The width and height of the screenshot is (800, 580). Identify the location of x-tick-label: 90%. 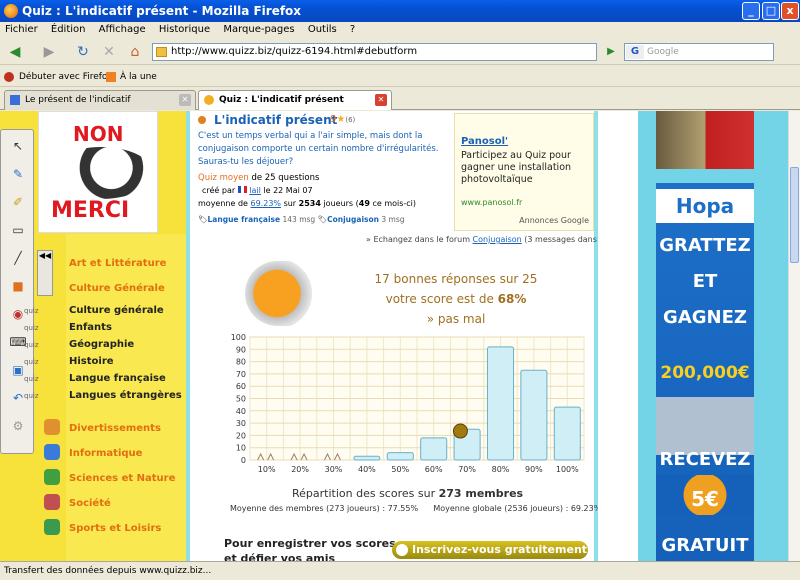
(534, 469).